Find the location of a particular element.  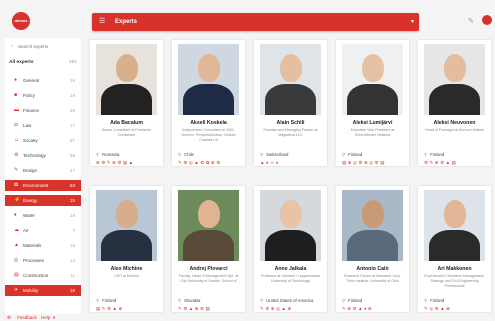

search-box: ⌕ is located at coordinates (43, 46).